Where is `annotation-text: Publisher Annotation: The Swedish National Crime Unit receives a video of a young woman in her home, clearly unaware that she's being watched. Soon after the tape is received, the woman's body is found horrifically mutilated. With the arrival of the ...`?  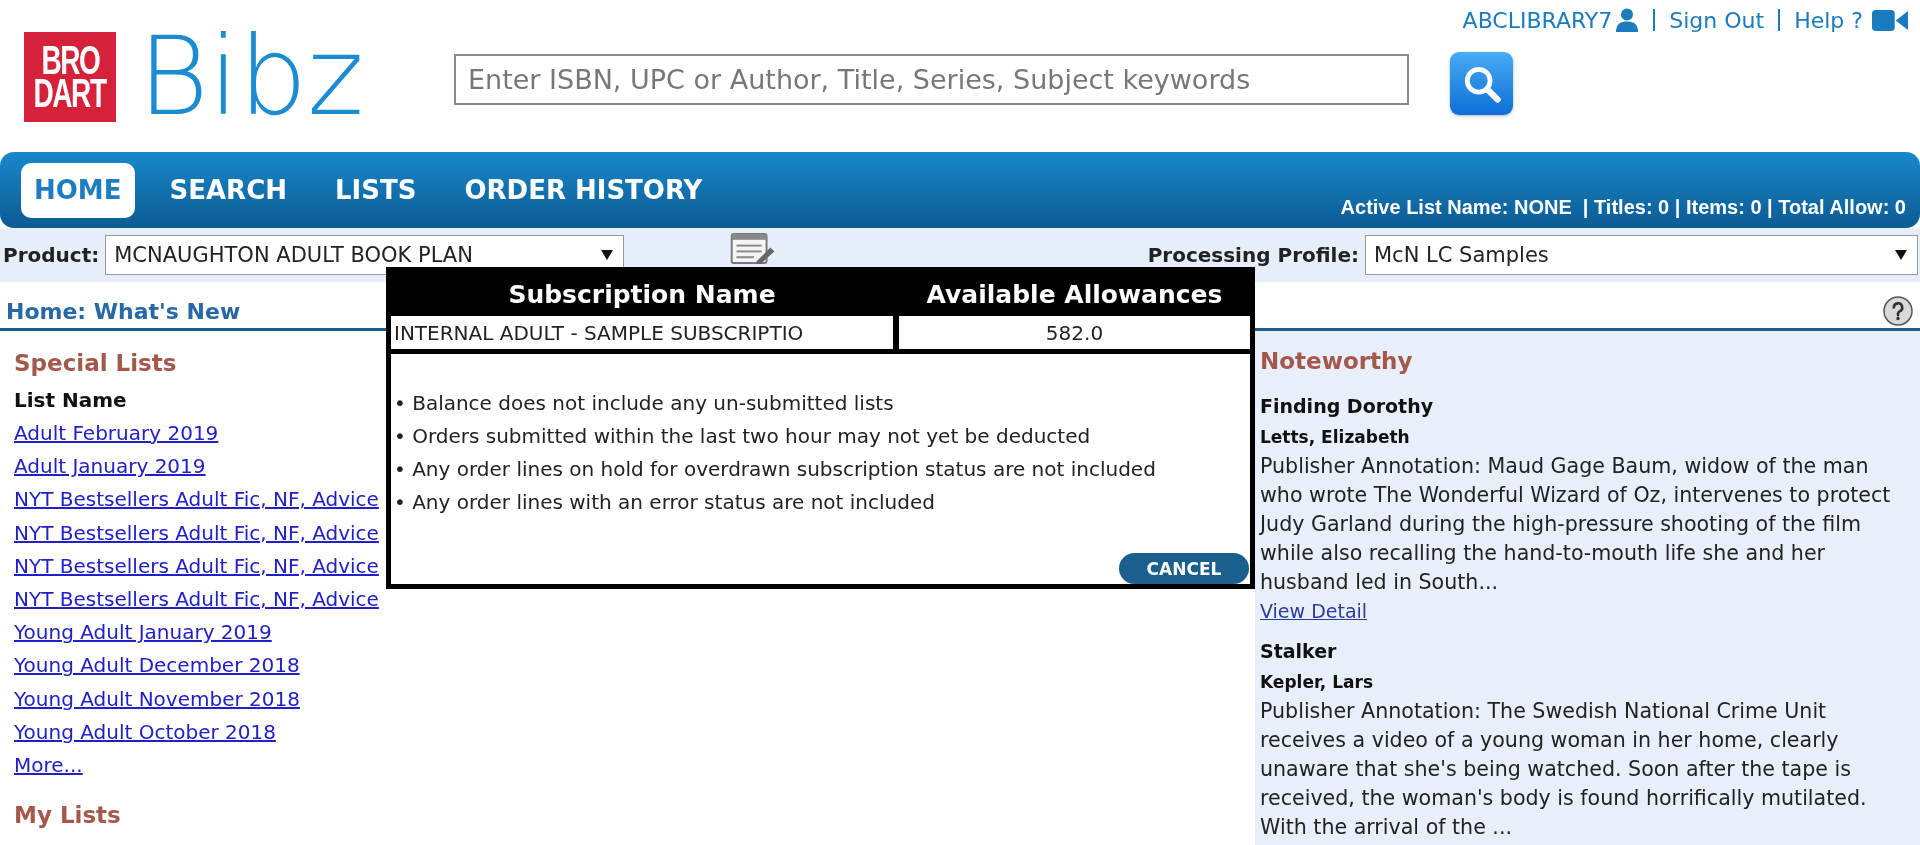
annotation-text: Publisher Annotation: The Swedish National Crime Unit receives a video of a young woman in her home, clearly unaware that she's being watched. Soon after the tape is received, the woman's body is found horrifically mutilated. With the arrival of the ... is located at coordinates (1564, 769).